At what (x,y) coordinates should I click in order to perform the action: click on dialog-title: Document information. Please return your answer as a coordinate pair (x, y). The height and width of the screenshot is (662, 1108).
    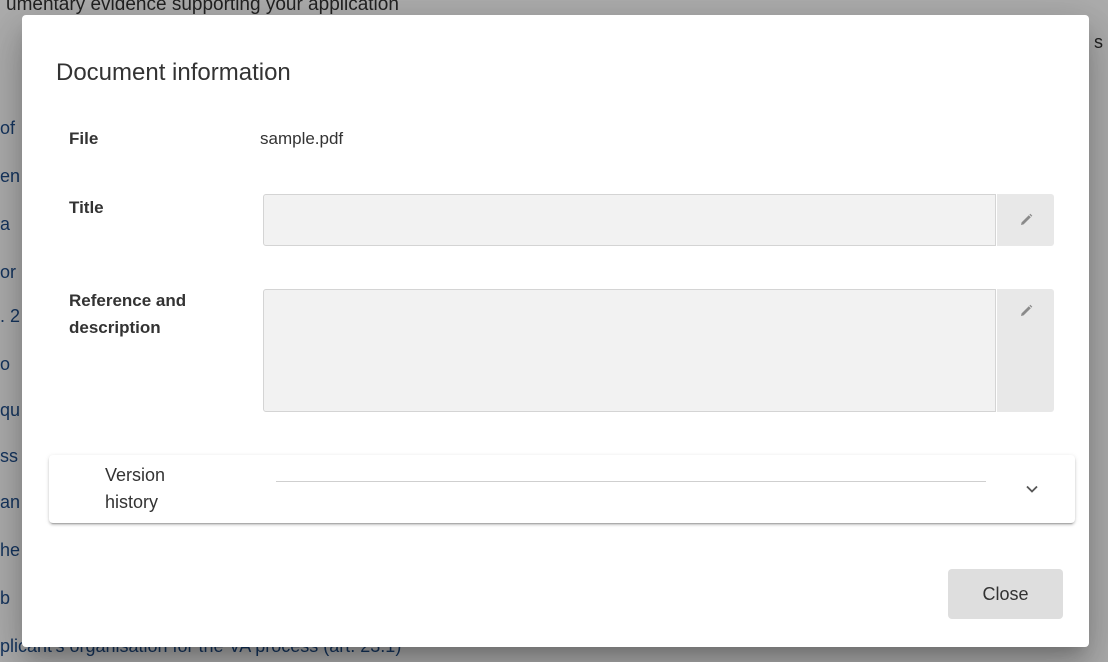
    Looking at the image, I should click on (173, 72).